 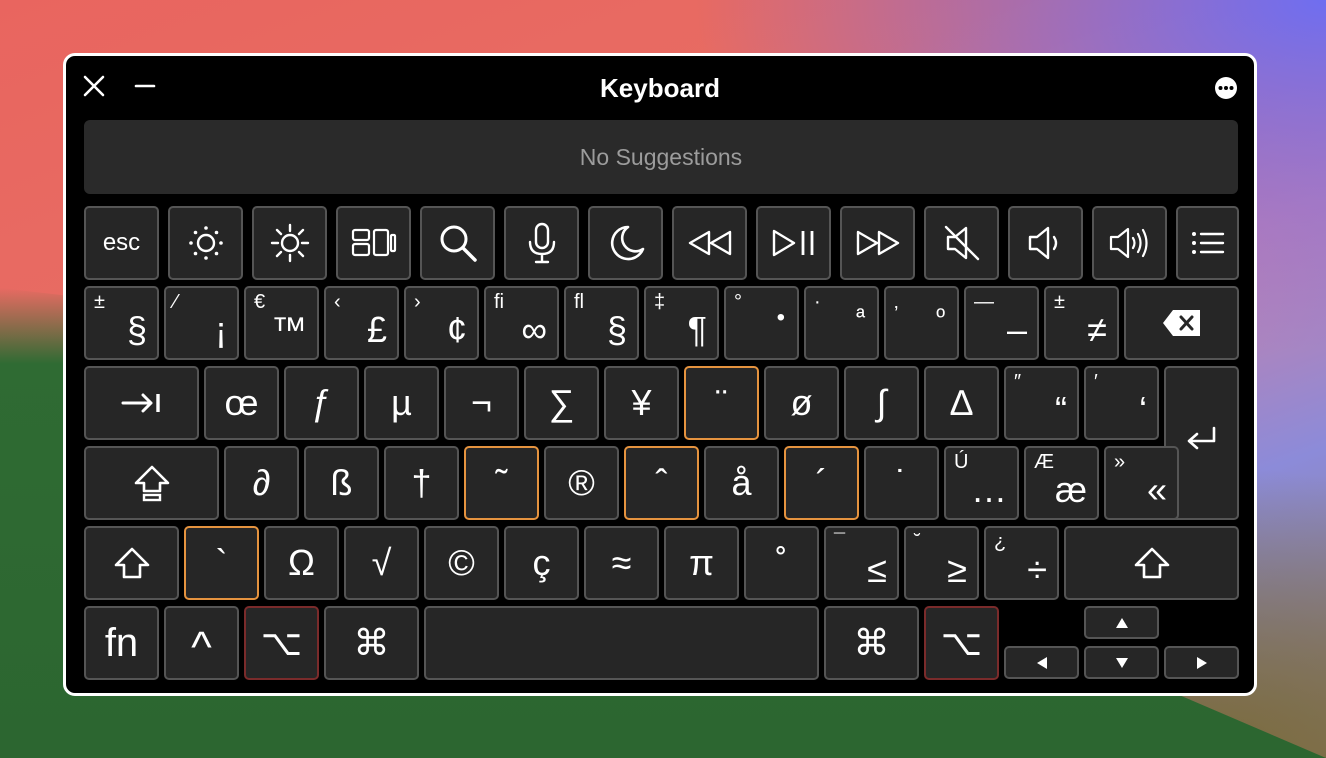 What do you see at coordinates (781, 563) in the screenshot?
I see `key-row4-8: ˚` at bounding box center [781, 563].